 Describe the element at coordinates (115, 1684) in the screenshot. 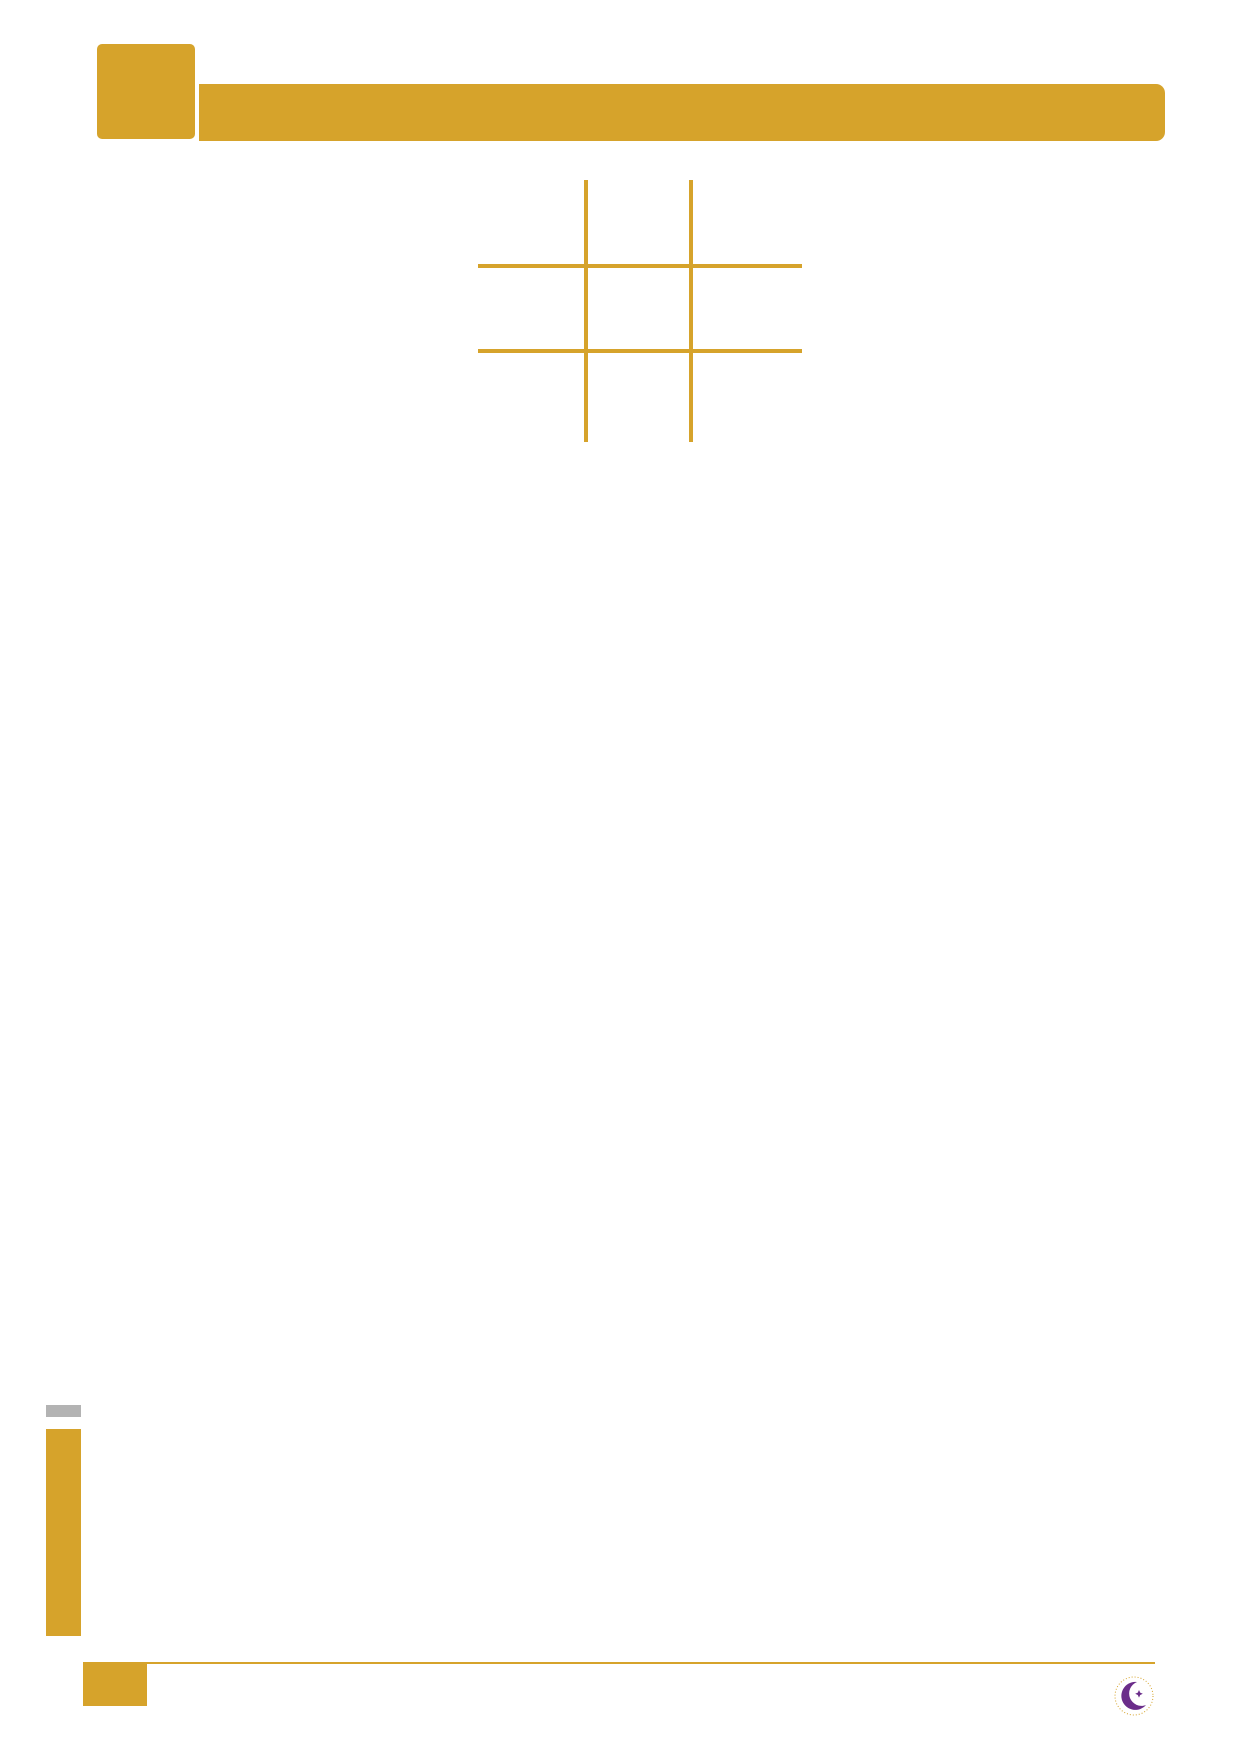

I see `page-number-box` at that location.